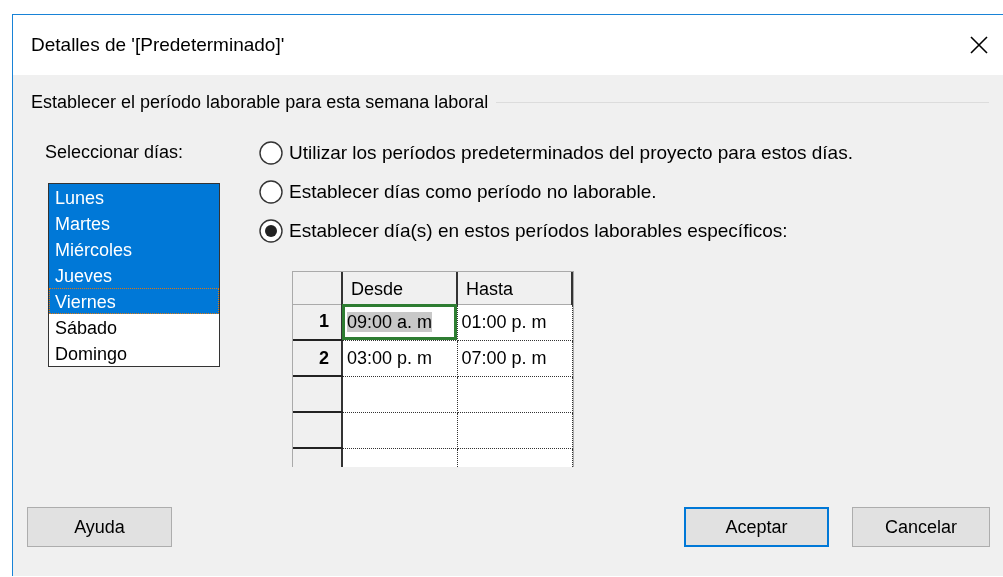 The width and height of the screenshot is (1003, 577). I want to click on day-list-item: Jueves, so click(134, 275).